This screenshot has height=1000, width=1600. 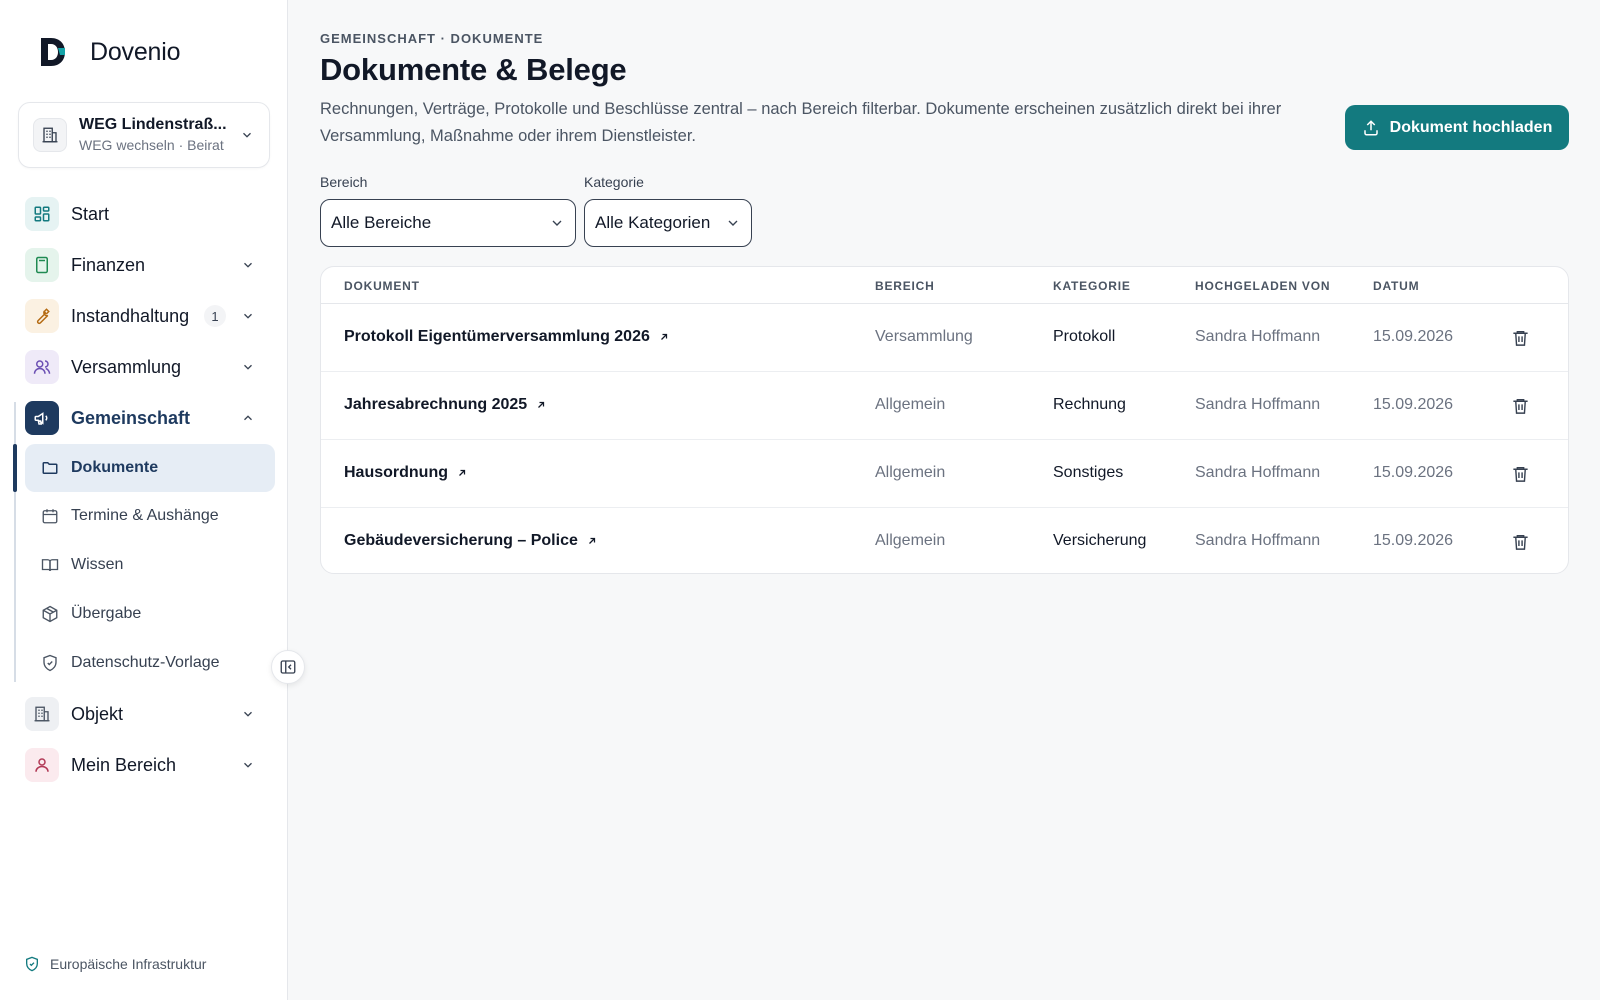 I want to click on document-link: Hausordnung, so click(x=406, y=473).